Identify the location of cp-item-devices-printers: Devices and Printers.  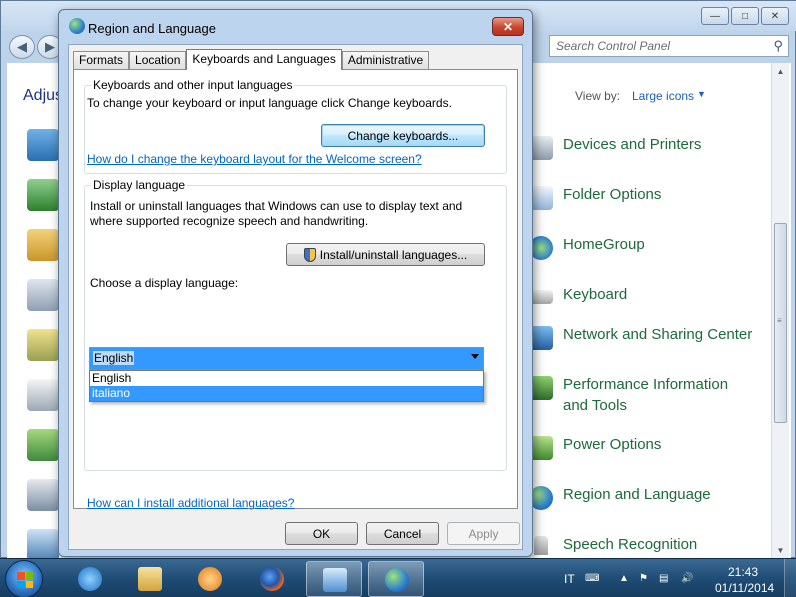
(641, 147).